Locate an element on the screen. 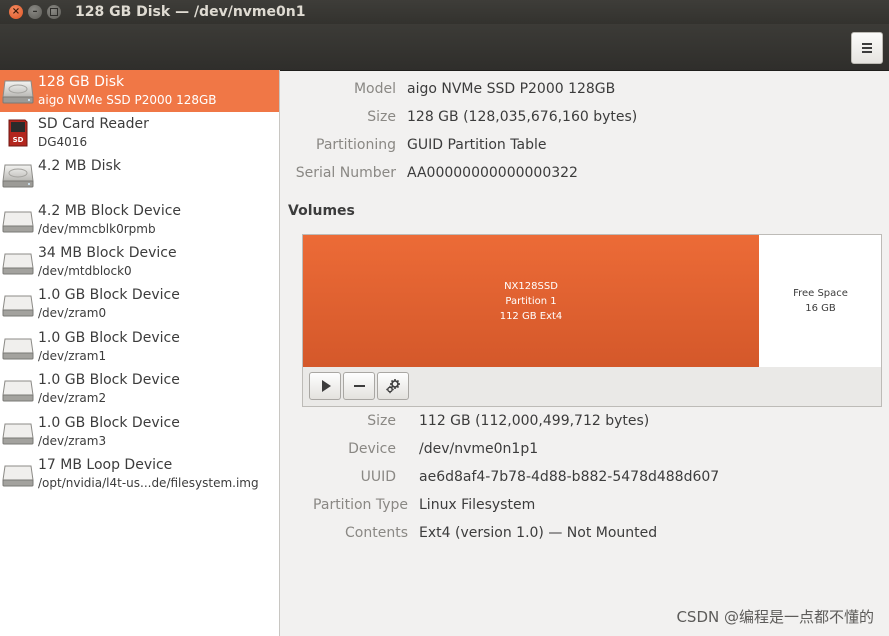 The height and width of the screenshot is (636, 889). hamburger-menu-icon is located at coordinates (867, 48).